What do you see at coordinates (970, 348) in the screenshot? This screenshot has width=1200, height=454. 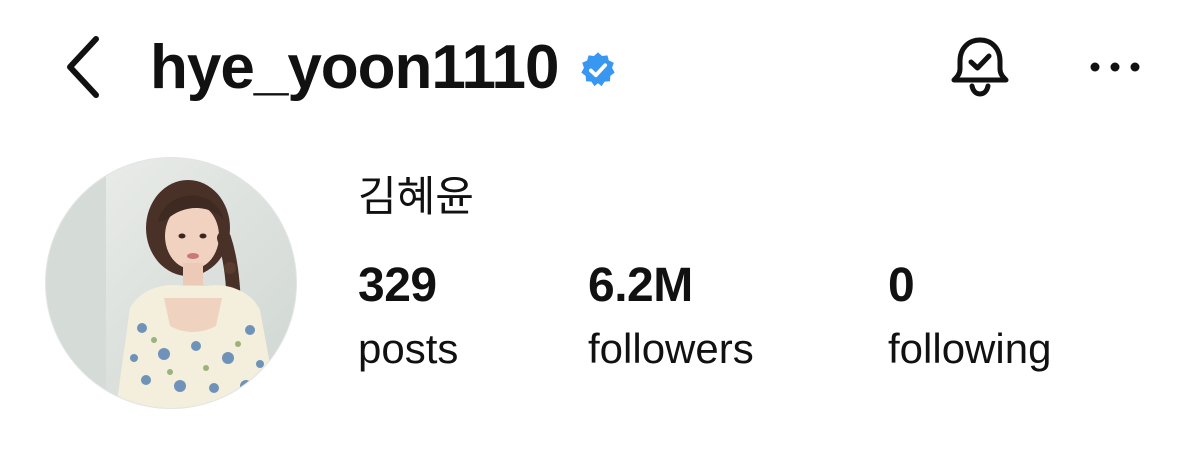 I see `following-label: following` at bounding box center [970, 348].